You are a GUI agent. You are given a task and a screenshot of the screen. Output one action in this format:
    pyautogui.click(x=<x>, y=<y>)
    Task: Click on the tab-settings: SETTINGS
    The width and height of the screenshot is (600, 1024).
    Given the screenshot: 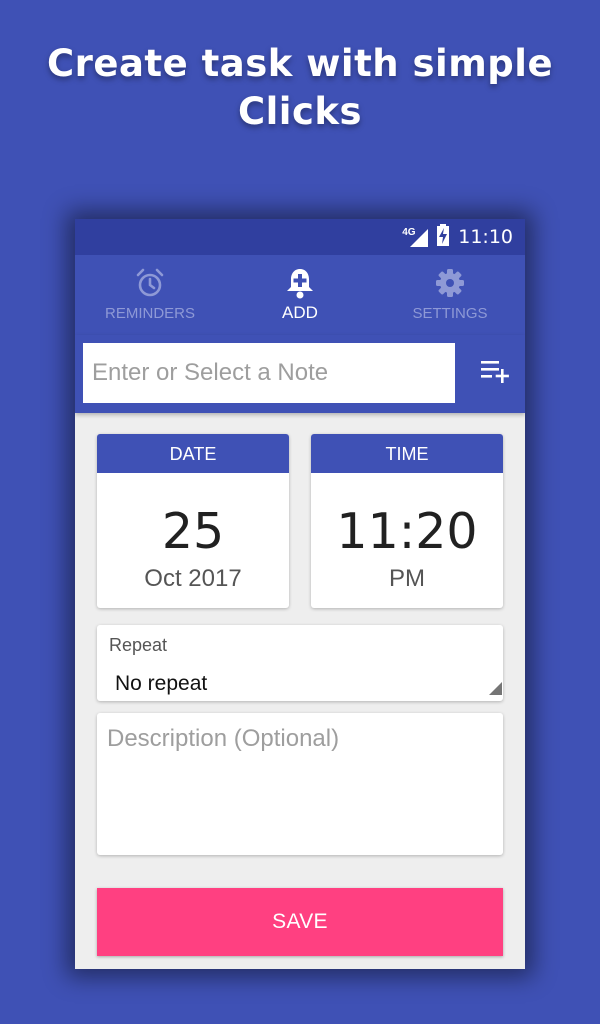 What is the action you would take?
    pyautogui.click(x=450, y=295)
    